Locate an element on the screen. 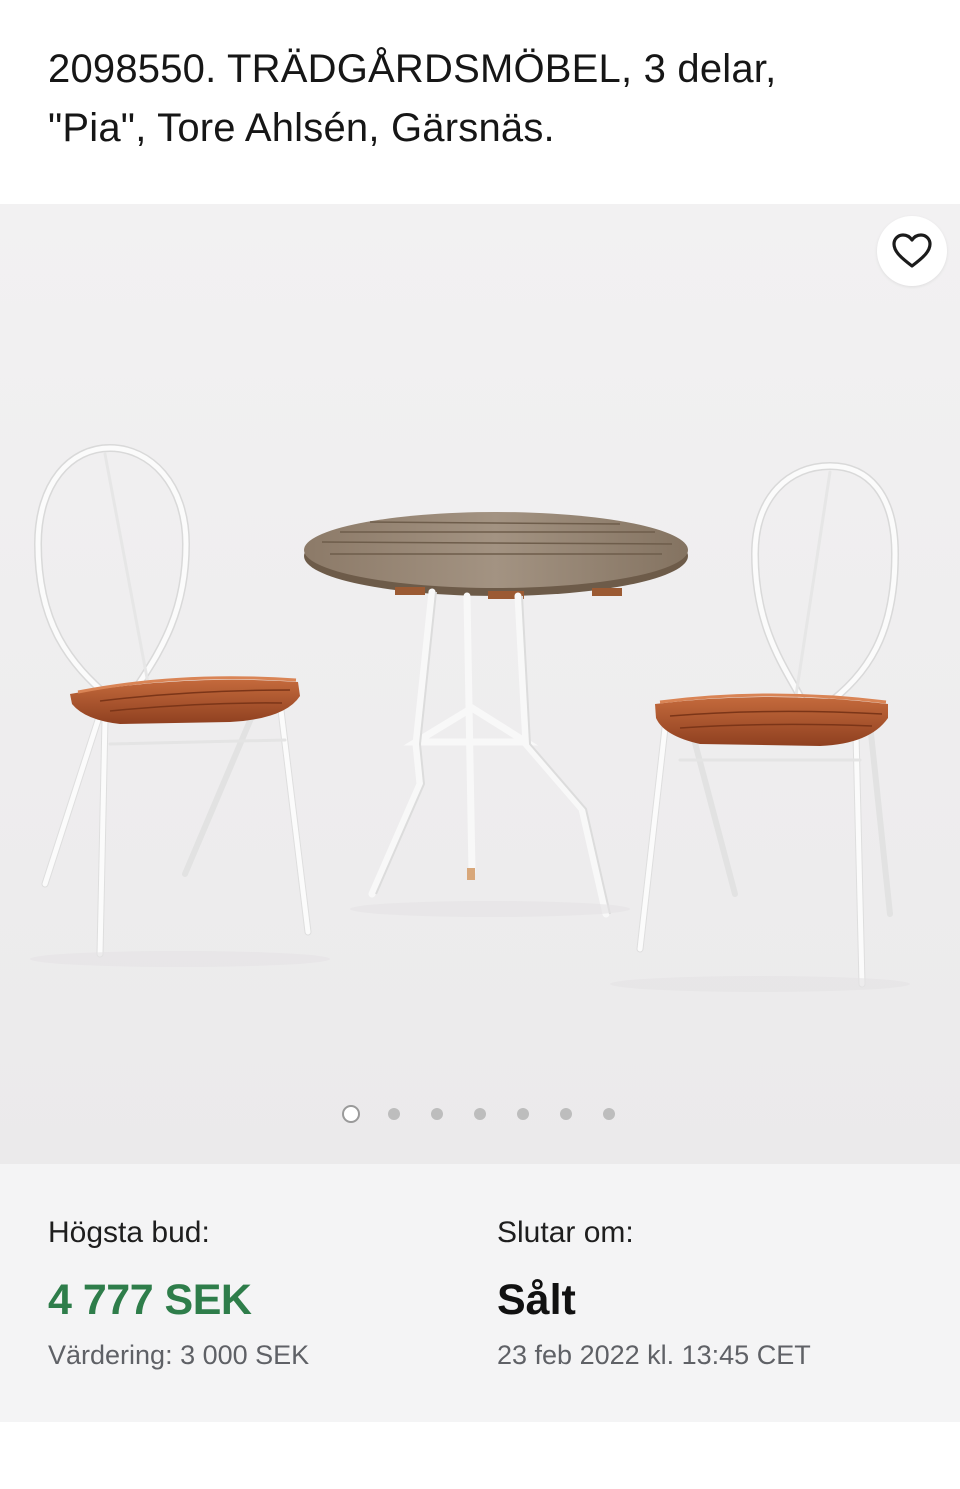 This screenshot has width=960, height=1489. page-bottom is located at coordinates (480, 1455).